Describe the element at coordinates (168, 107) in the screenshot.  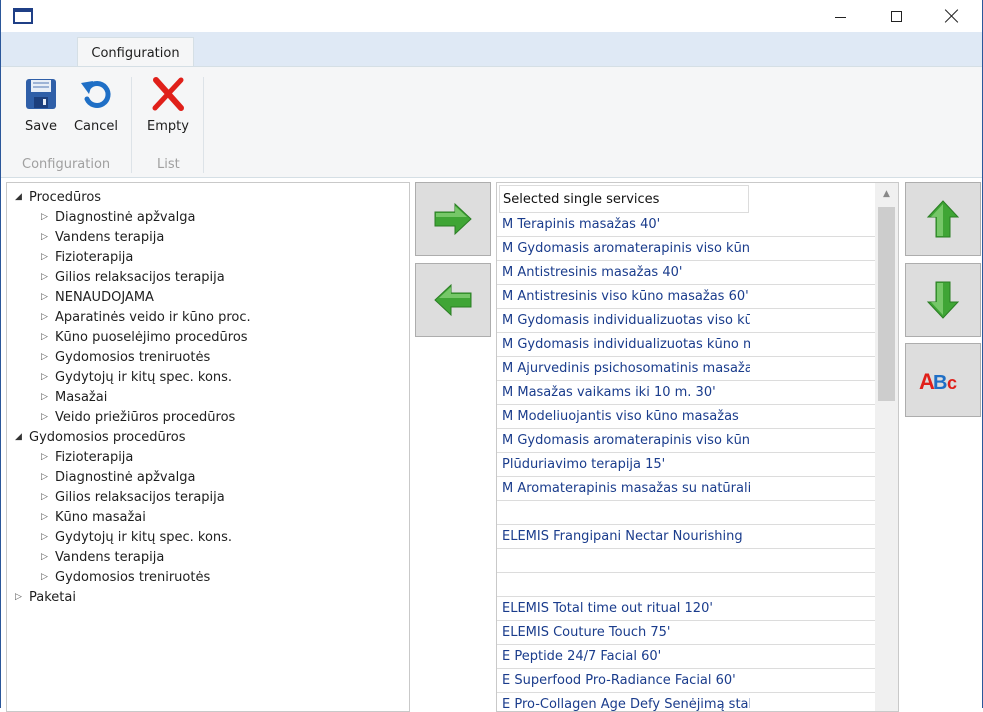
I see `empty-button: Empty` at that location.